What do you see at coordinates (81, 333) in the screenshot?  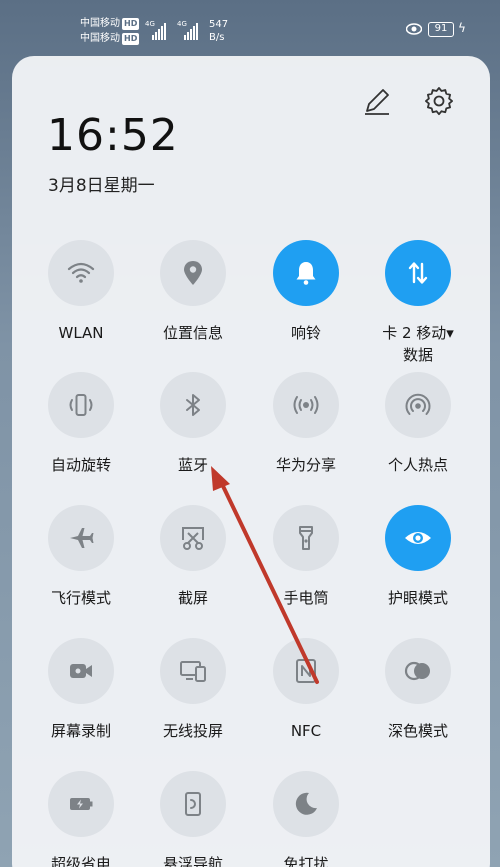 I see `tile-label: WLAN` at bounding box center [81, 333].